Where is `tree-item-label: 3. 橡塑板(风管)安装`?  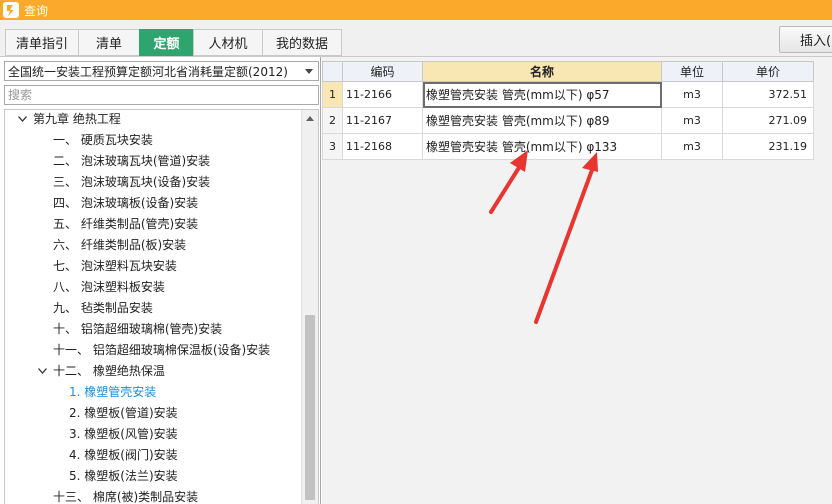
tree-item-label: 3. 橡塑板(风管)安装 is located at coordinates (123, 434).